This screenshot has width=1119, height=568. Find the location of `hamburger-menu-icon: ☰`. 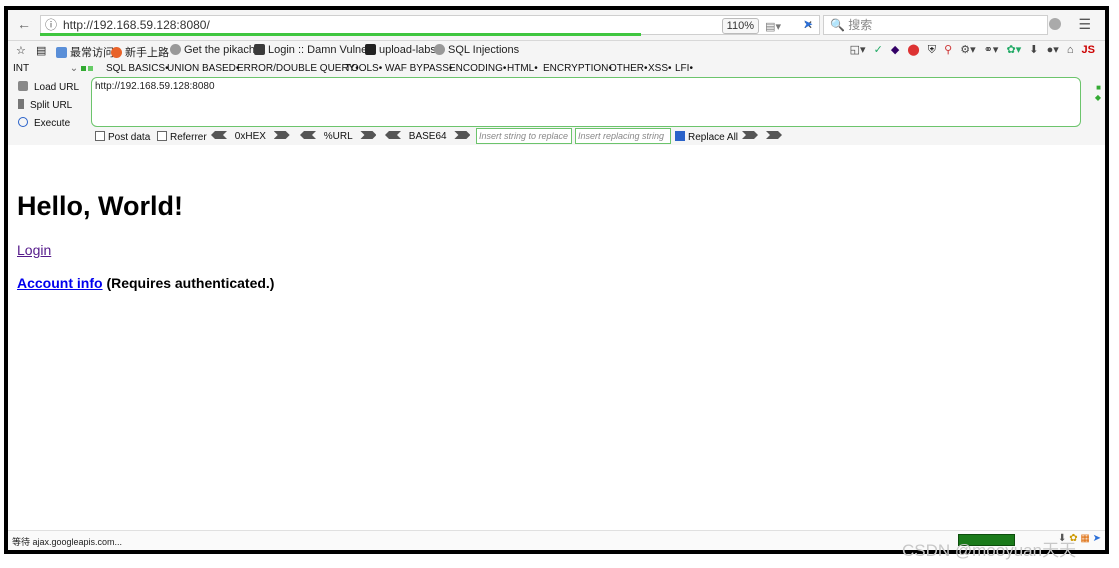

hamburger-menu-icon: ☰ is located at coordinates (1084, 24).